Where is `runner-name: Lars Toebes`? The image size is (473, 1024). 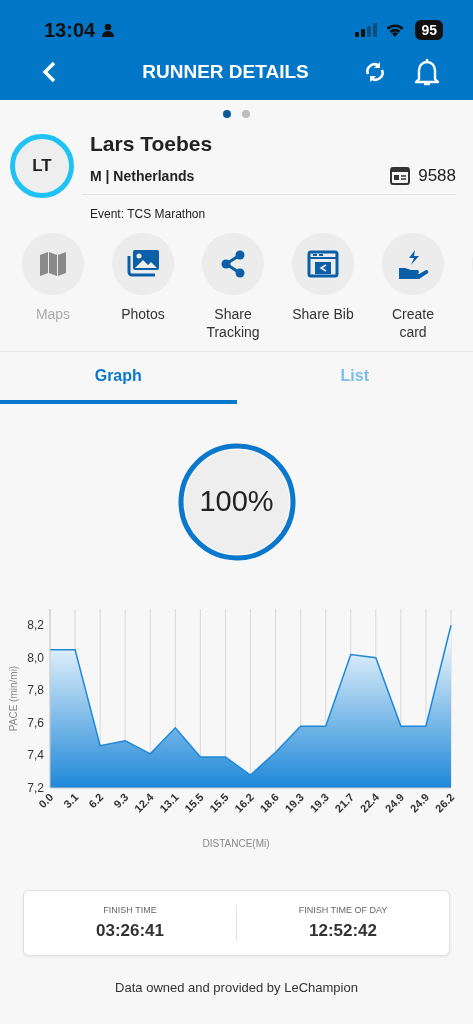
runner-name: Lars Toebes is located at coordinates (151, 144).